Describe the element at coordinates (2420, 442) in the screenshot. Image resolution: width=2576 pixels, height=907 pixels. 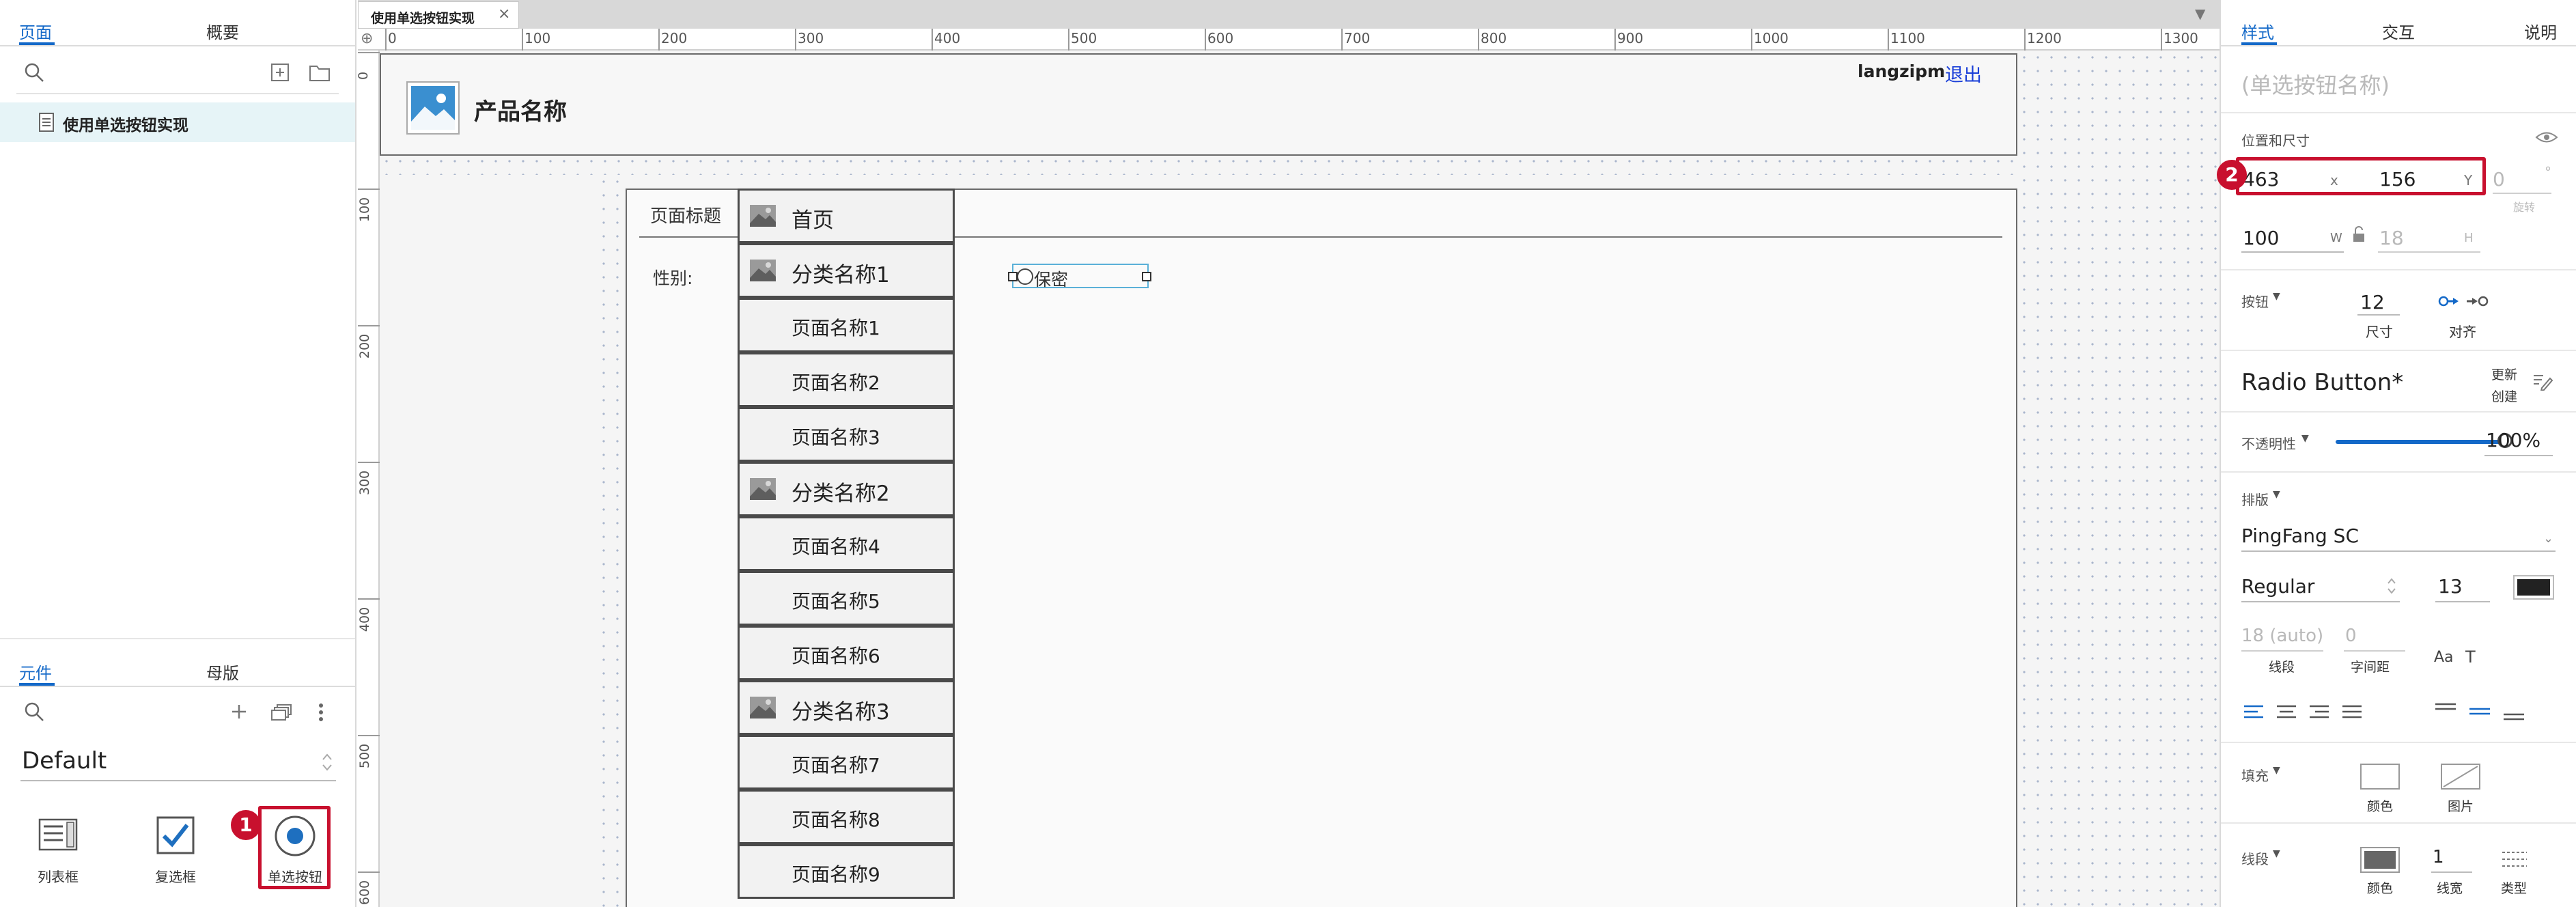
I see `opacity-slider-track` at that location.